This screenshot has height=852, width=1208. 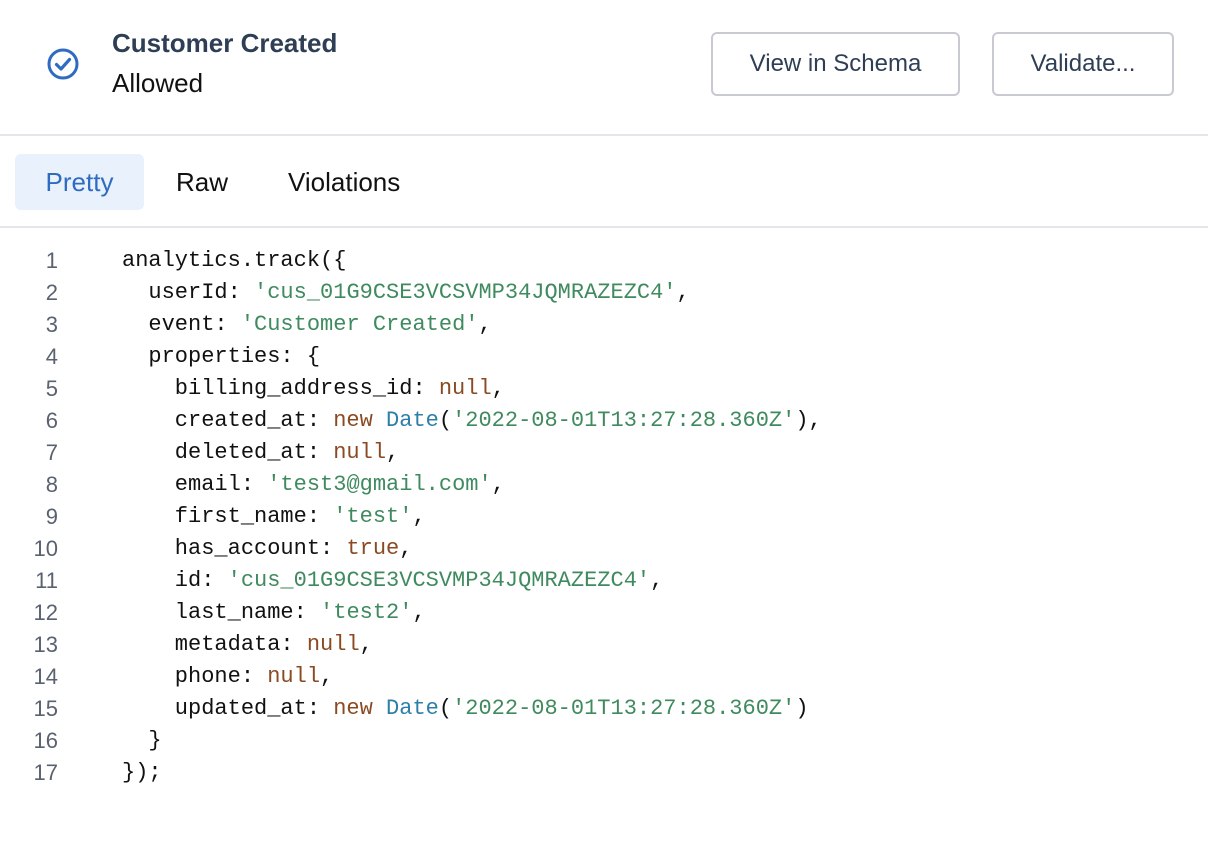 I want to click on code-token: '2022-08-01T13:27:28.360Z', so click(x=624, y=708).